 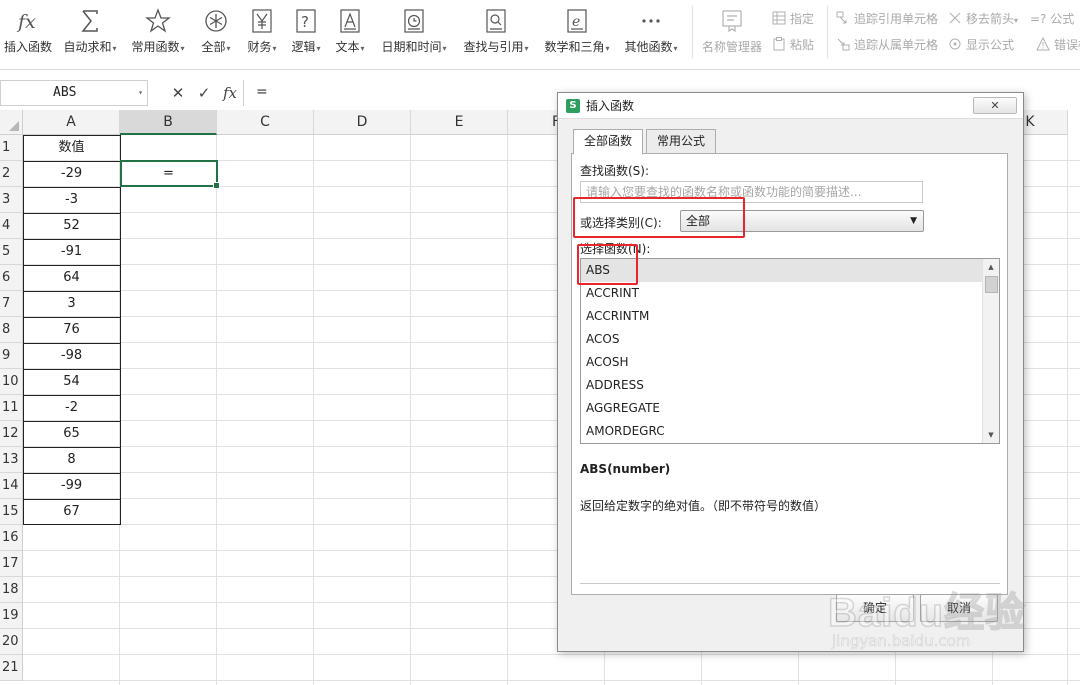 I want to click on other-functions-button: 其他函数▾, so click(x=651, y=34).